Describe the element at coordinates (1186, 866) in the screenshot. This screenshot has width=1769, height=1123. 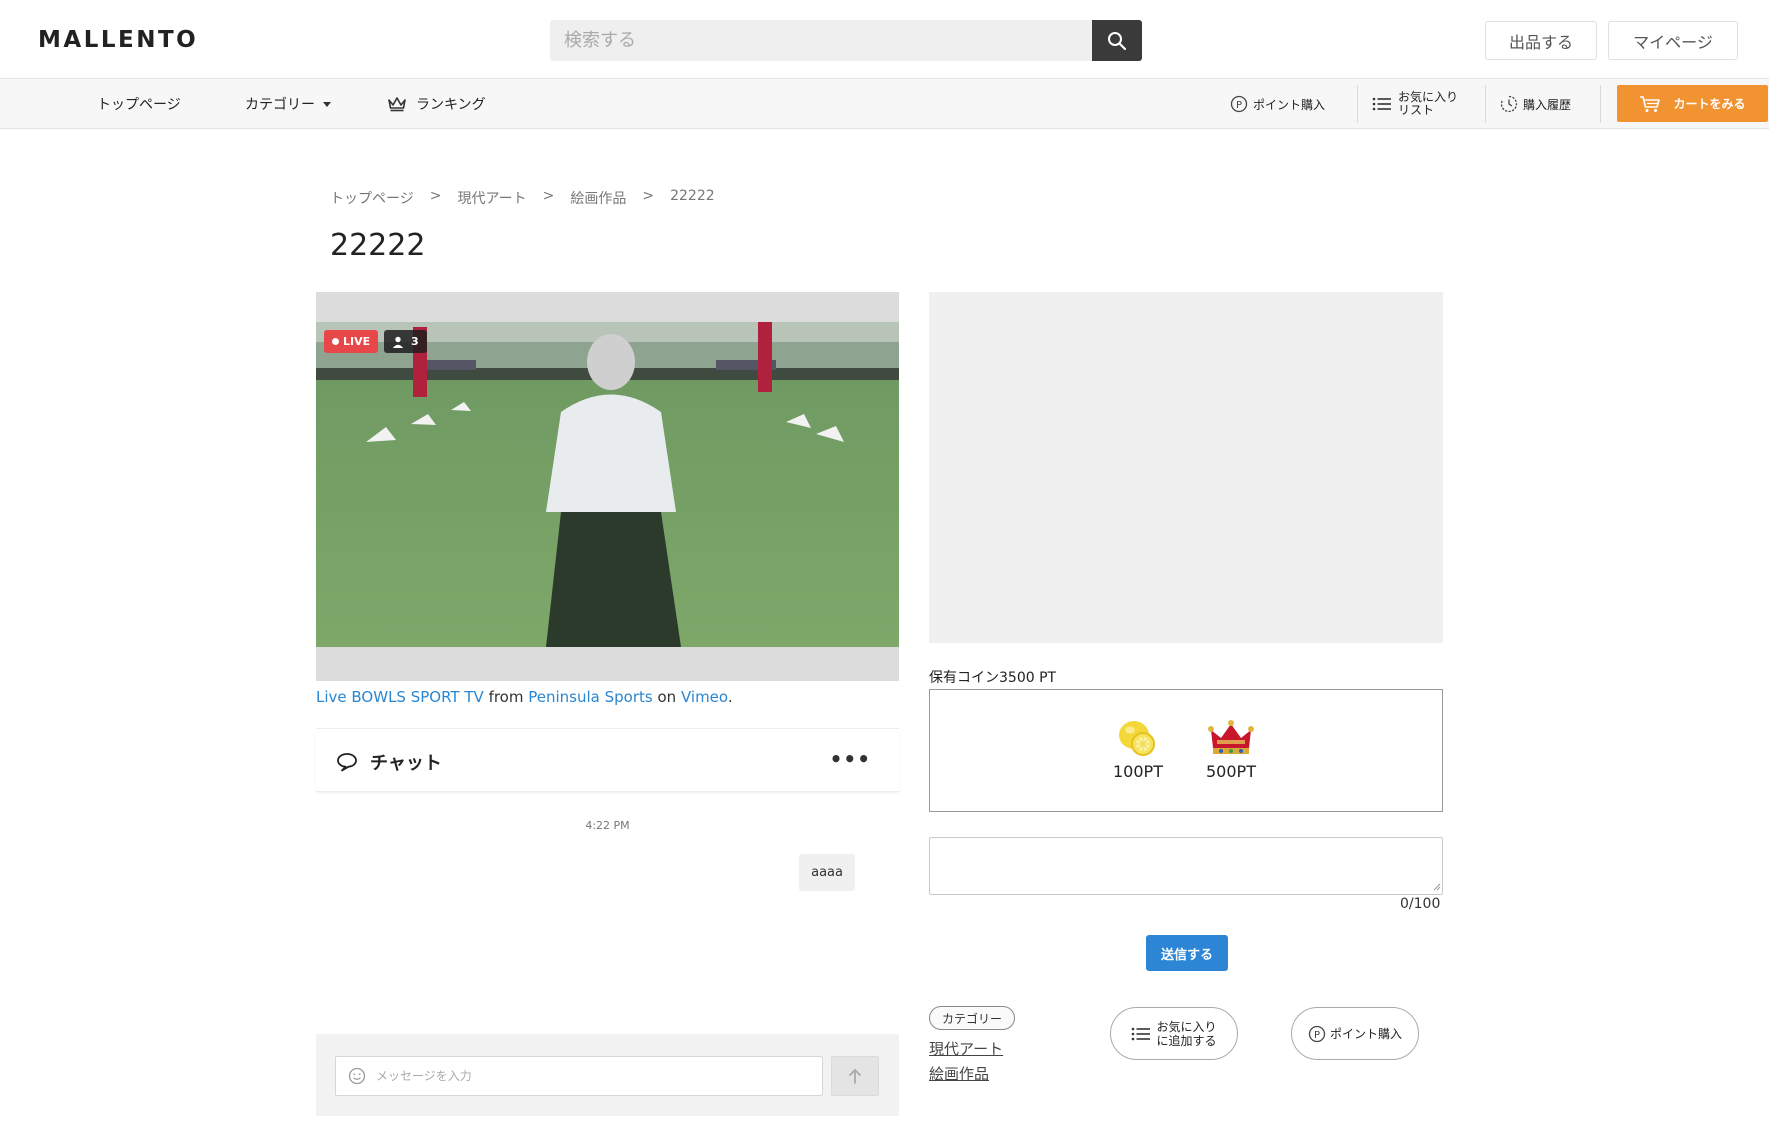
I see `gift-message-textarea` at that location.